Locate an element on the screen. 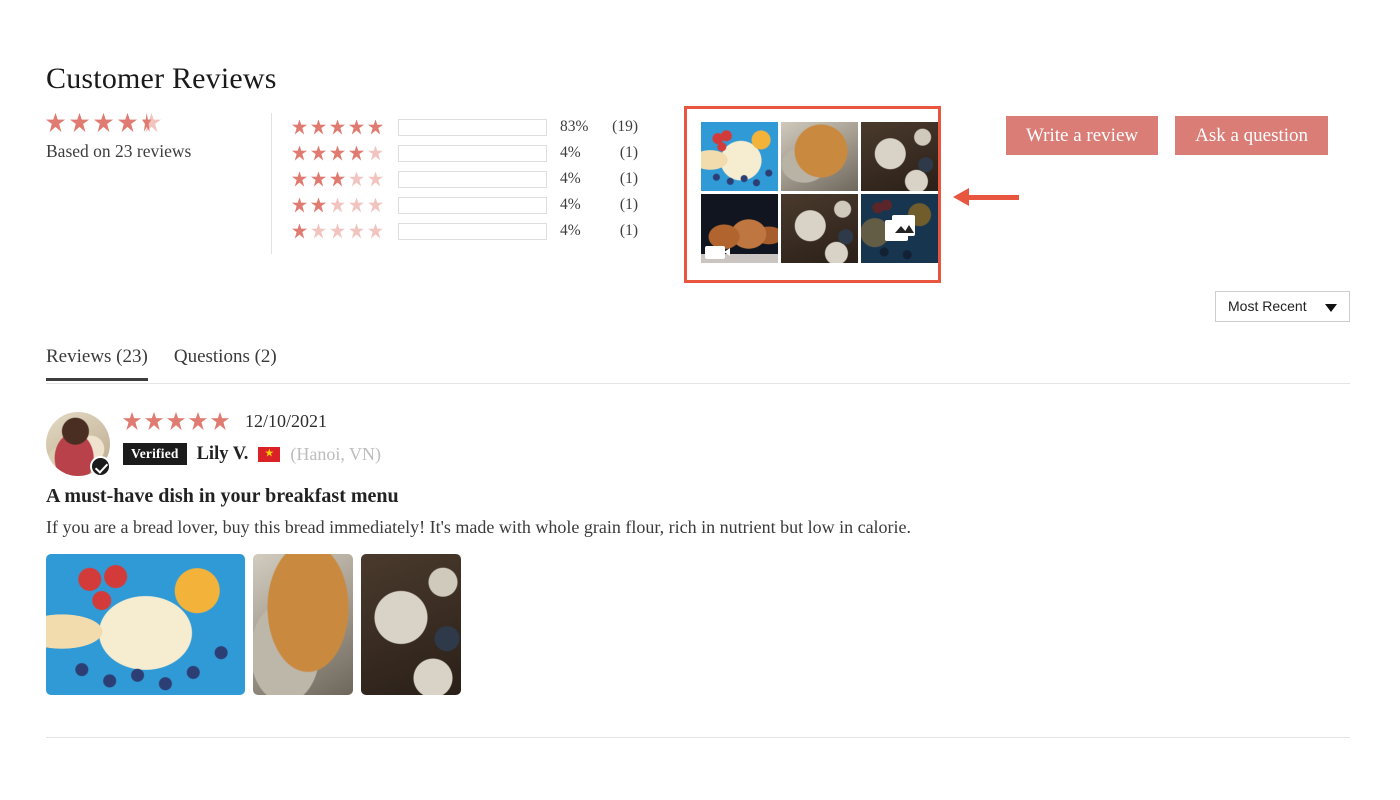  histogram-percent-5: 83% is located at coordinates (574, 126).